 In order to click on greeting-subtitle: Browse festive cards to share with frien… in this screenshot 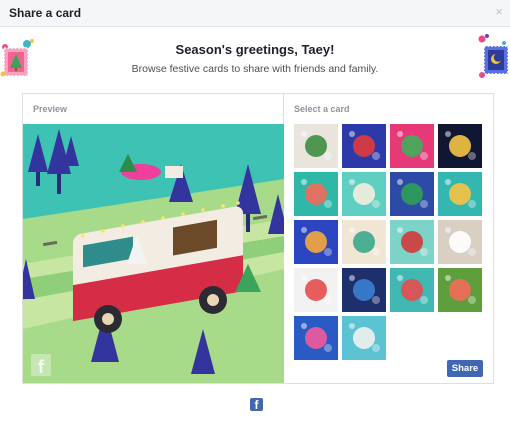, I will do `click(255, 69)`.